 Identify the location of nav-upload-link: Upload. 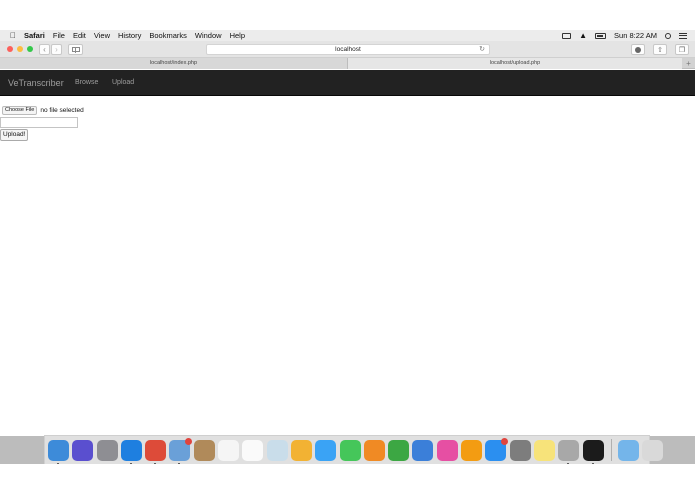
(123, 83).